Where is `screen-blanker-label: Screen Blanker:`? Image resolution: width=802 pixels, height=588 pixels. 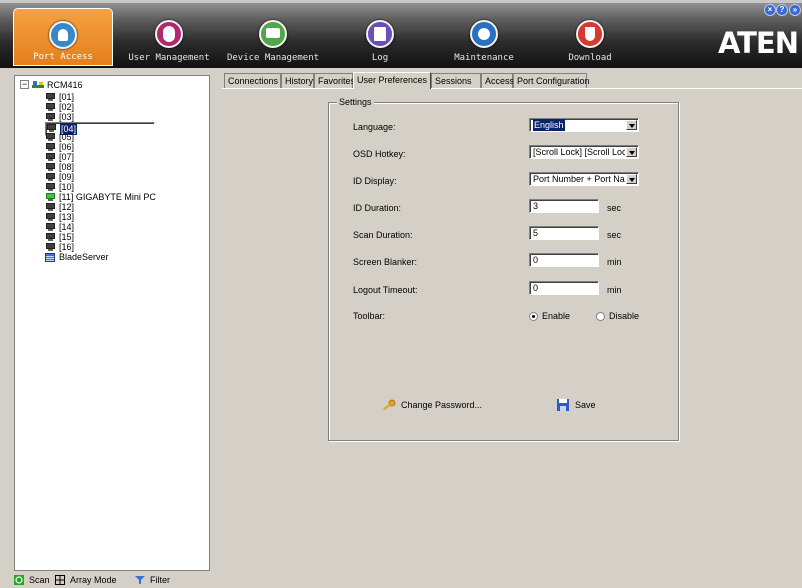
screen-blanker-label: Screen Blanker: is located at coordinates (385, 262).